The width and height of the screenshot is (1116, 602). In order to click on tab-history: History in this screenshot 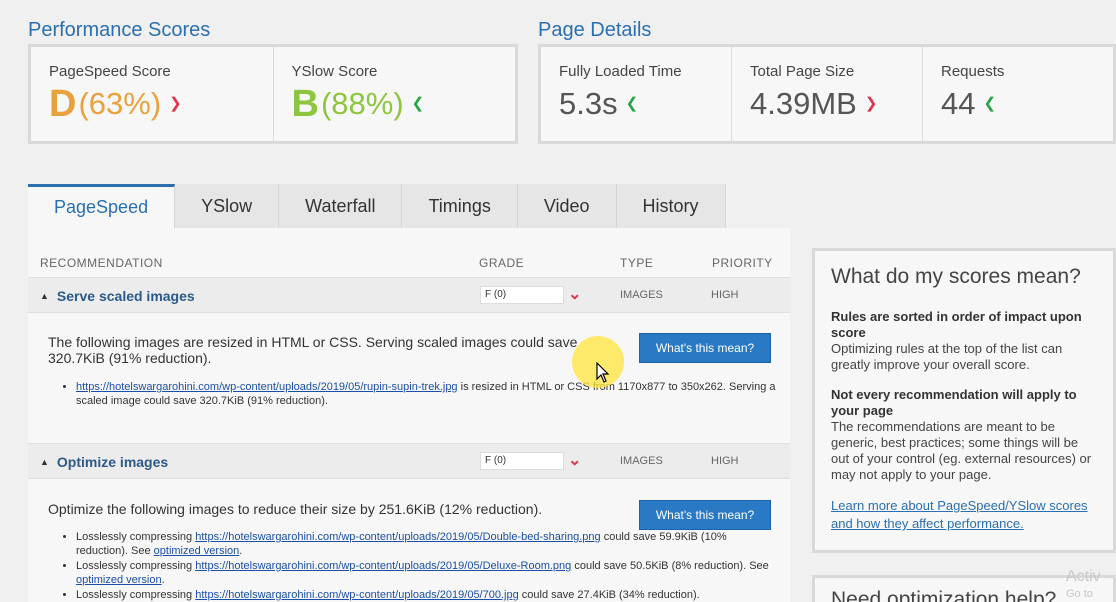, I will do `click(671, 206)`.